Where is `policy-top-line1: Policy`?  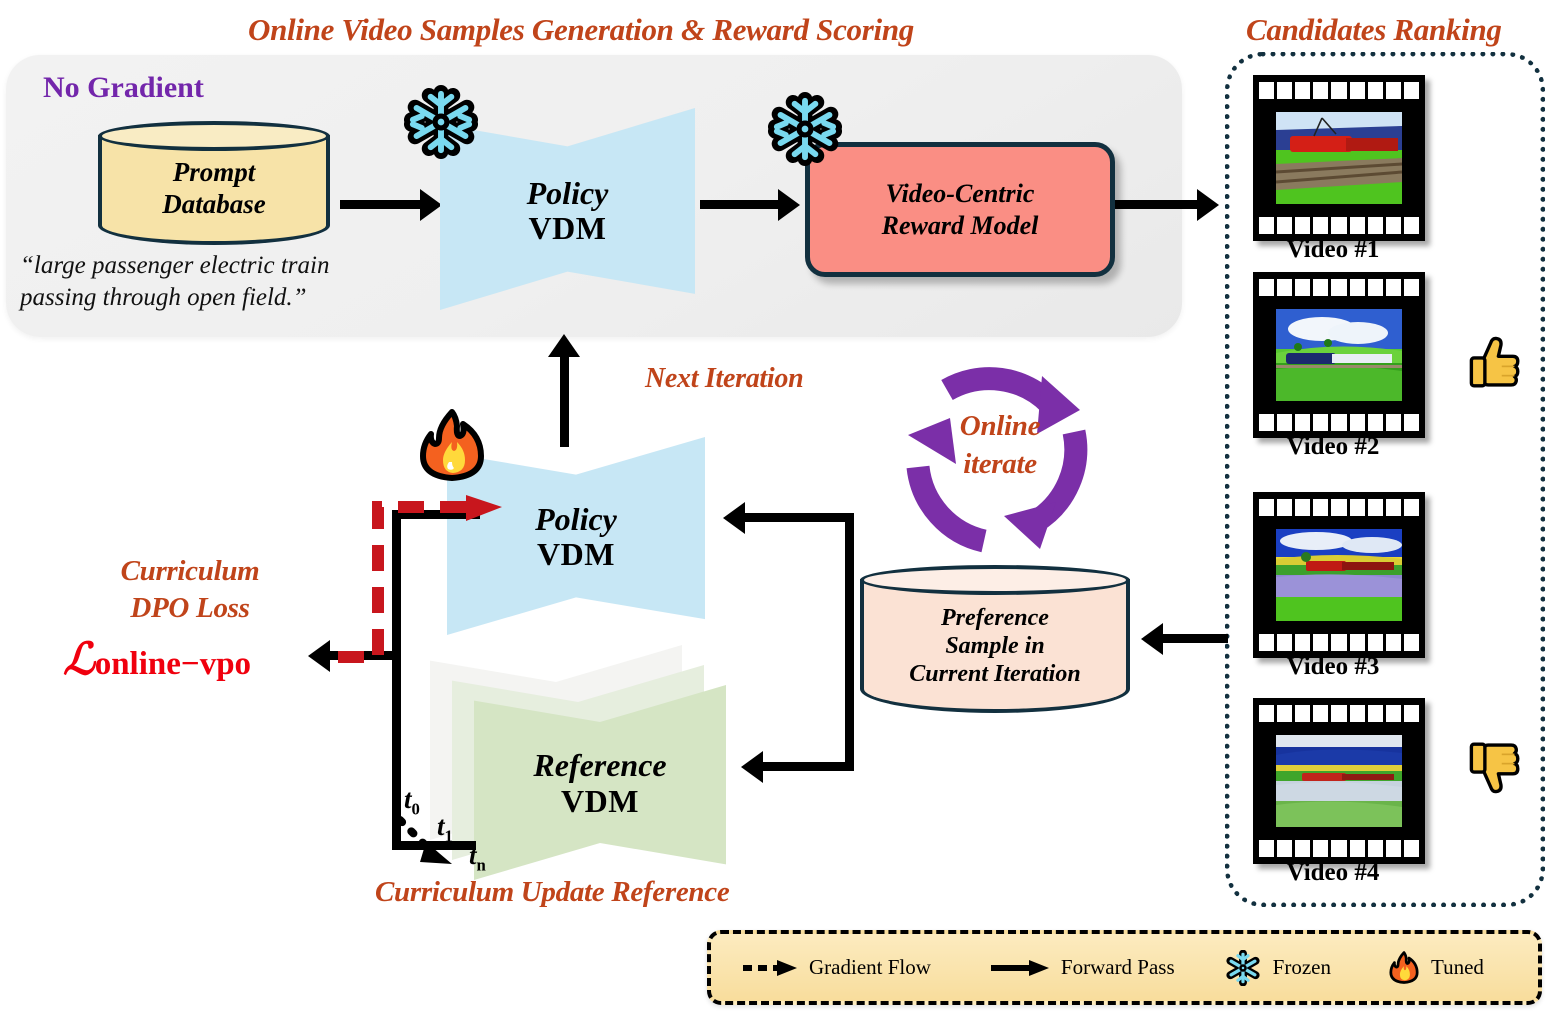
policy-top-line1: Policy is located at coordinates (567, 192).